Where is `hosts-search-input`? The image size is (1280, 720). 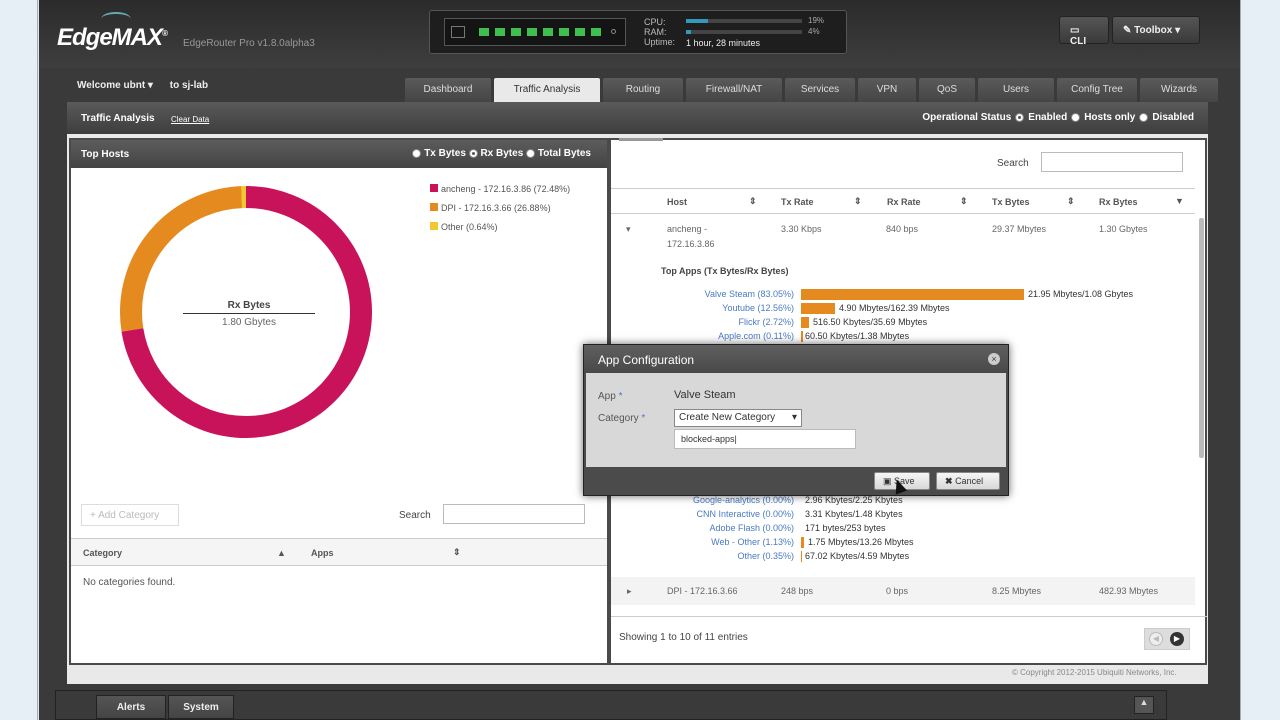
hosts-search-input is located at coordinates (1112, 162).